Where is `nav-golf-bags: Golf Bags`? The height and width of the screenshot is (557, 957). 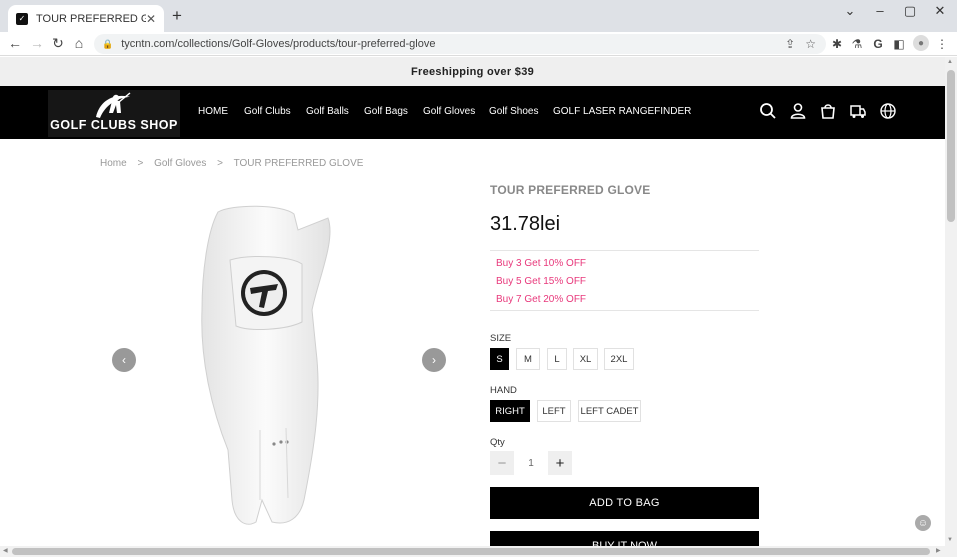
nav-golf-bags: Golf Bags is located at coordinates (386, 111).